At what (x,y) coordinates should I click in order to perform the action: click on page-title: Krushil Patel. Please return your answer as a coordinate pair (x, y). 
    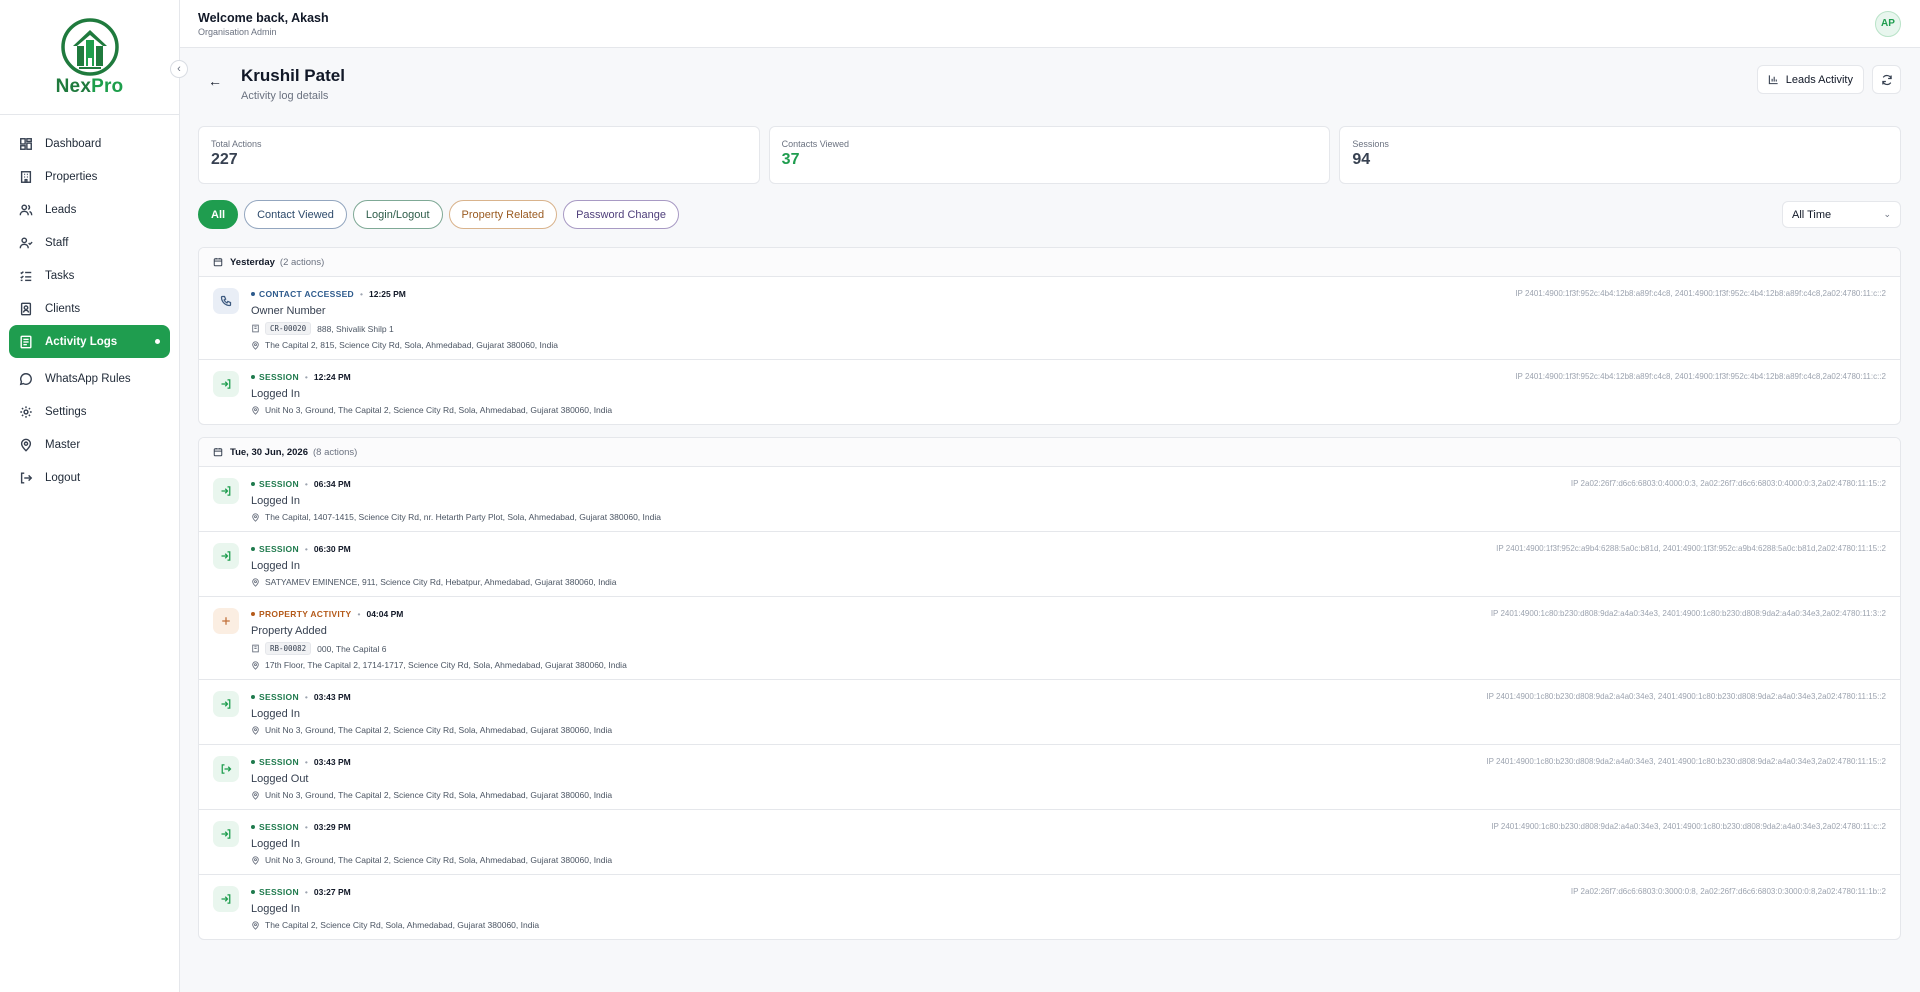
    Looking at the image, I should click on (293, 75).